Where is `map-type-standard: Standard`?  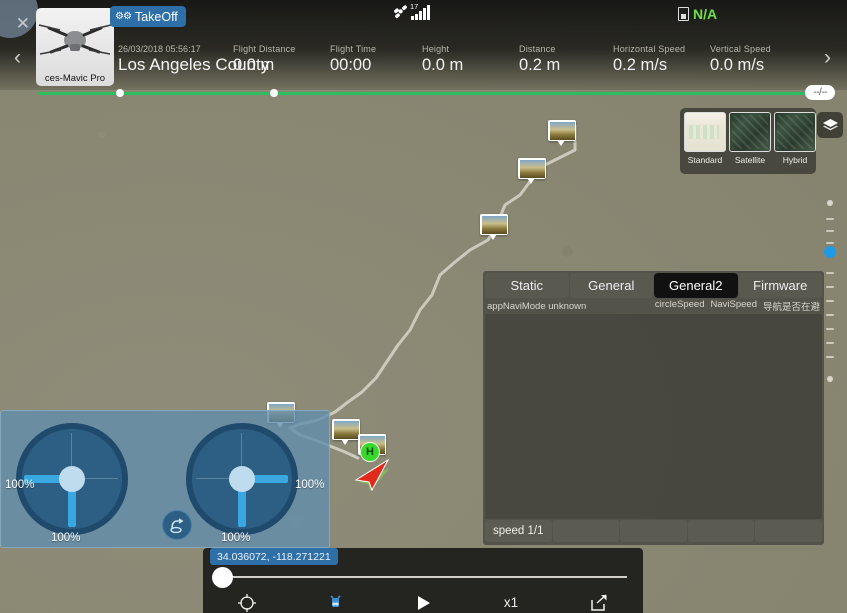 map-type-standard: Standard is located at coordinates (705, 141).